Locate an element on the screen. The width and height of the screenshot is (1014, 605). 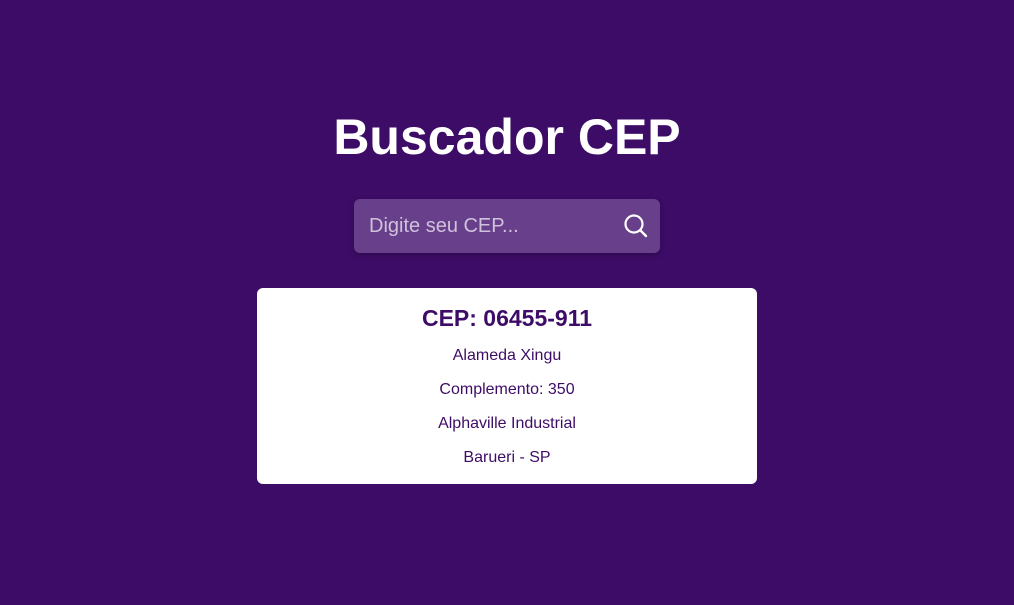
result-cep-heading: CEP: 06455-911 is located at coordinates (507, 318).